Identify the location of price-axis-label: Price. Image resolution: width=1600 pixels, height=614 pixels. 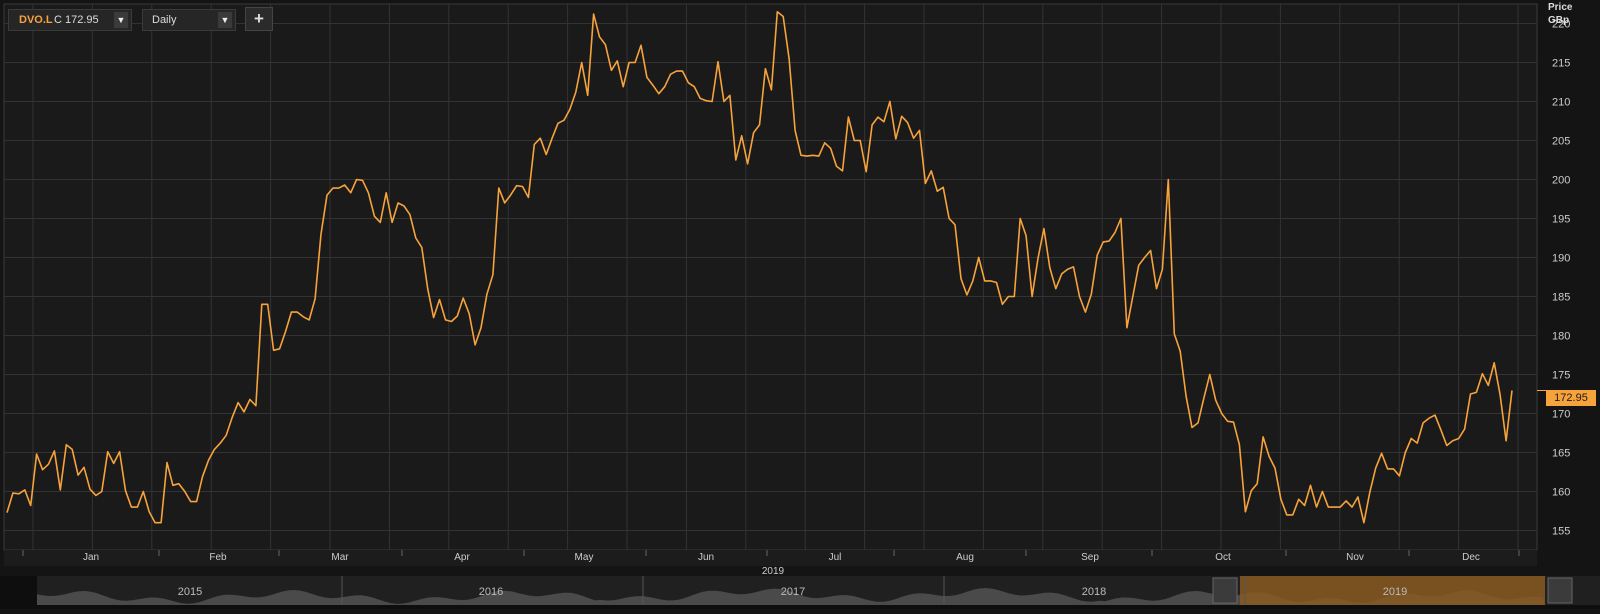
(1560, 7).